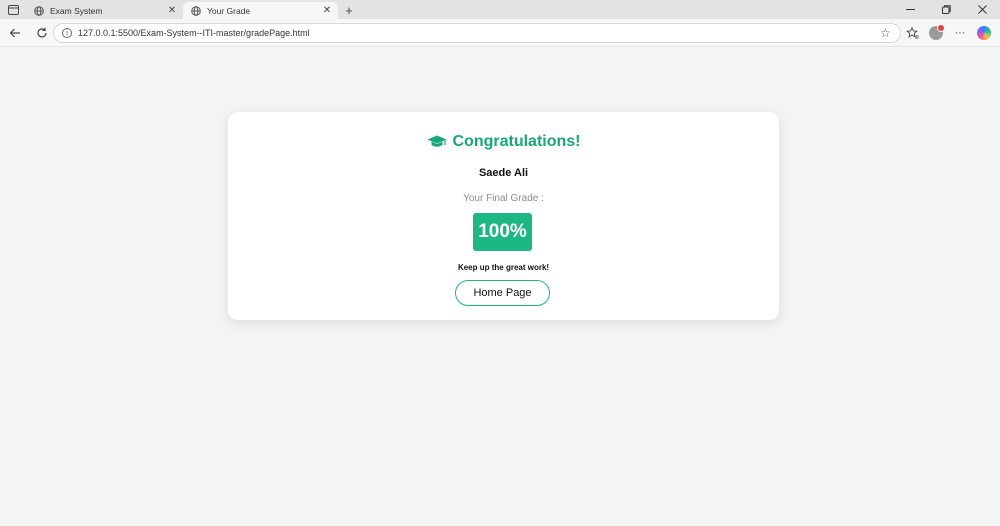  I want to click on student-name: Saede Ali, so click(503, 173).